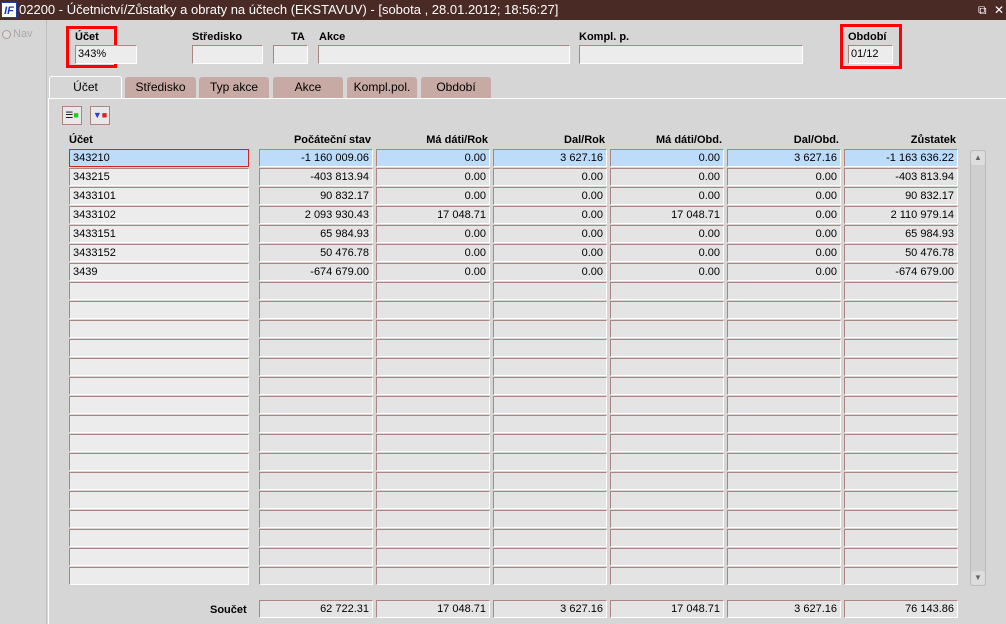 This screenshot has width=1006, height=624. I want to click on tab-obdobi: Období, so click(456, 87).